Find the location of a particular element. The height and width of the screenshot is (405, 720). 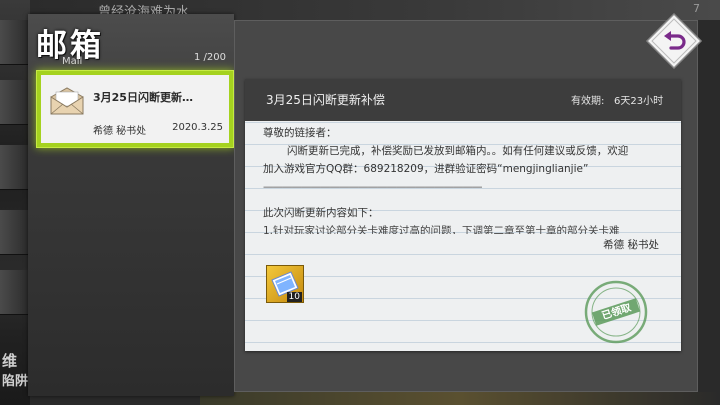

letter-signature: 希德 秘书处 is located at coordinates (631, 245).